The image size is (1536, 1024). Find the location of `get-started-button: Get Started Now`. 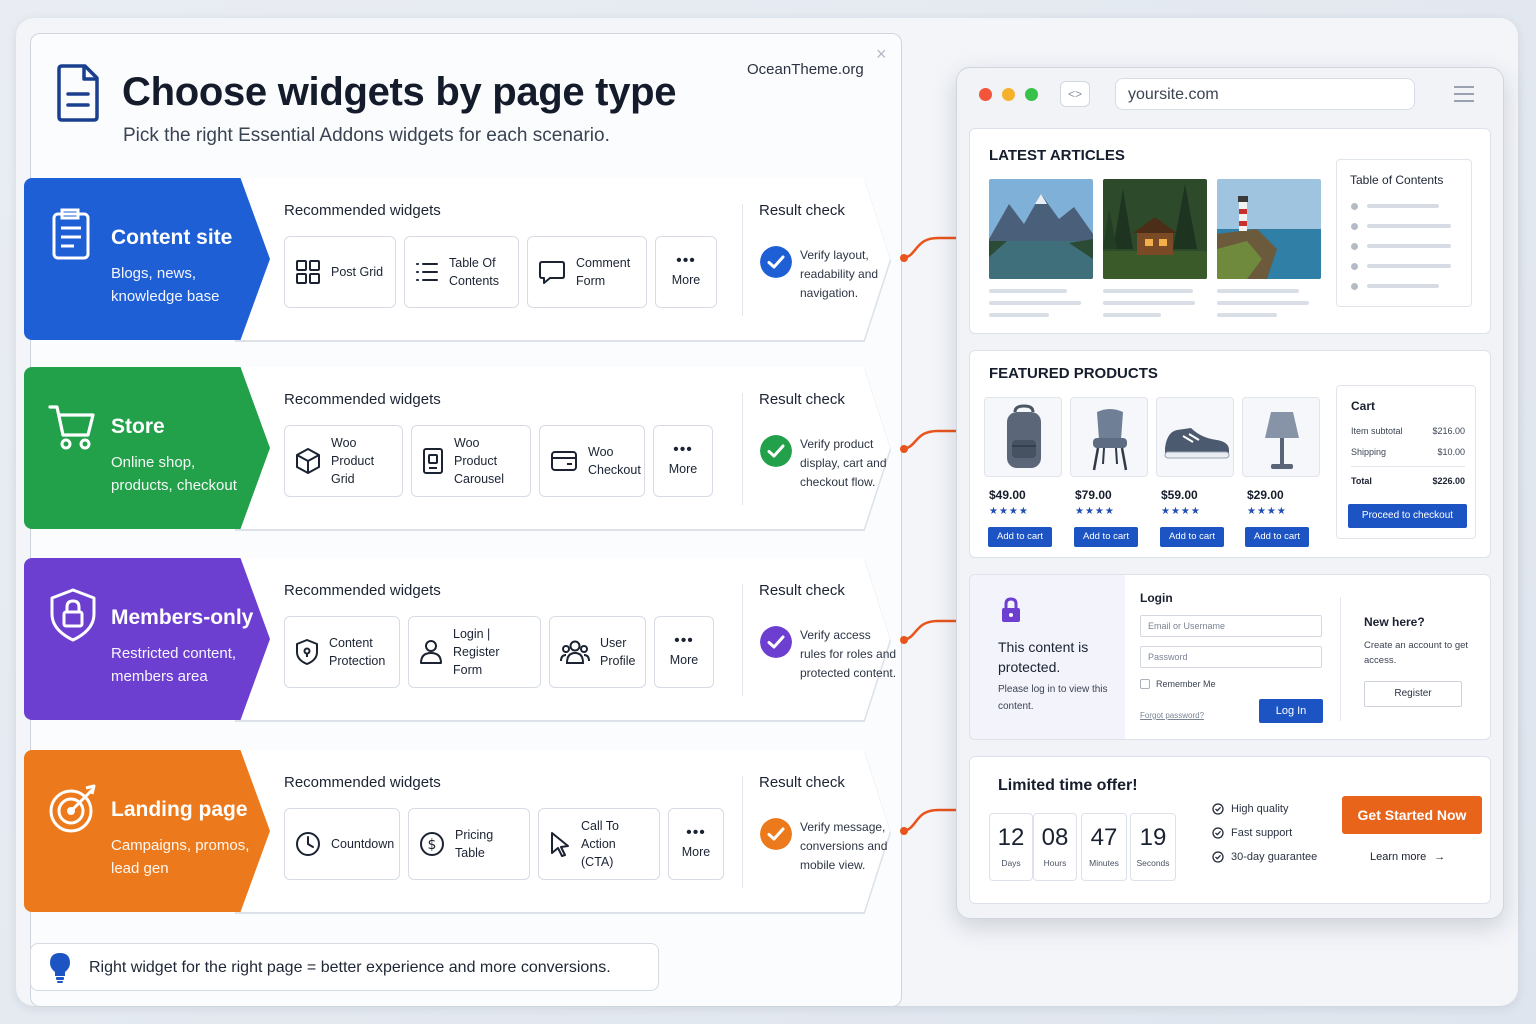

get-started-button: Get Started Now is located at coordinates (1412, 815).